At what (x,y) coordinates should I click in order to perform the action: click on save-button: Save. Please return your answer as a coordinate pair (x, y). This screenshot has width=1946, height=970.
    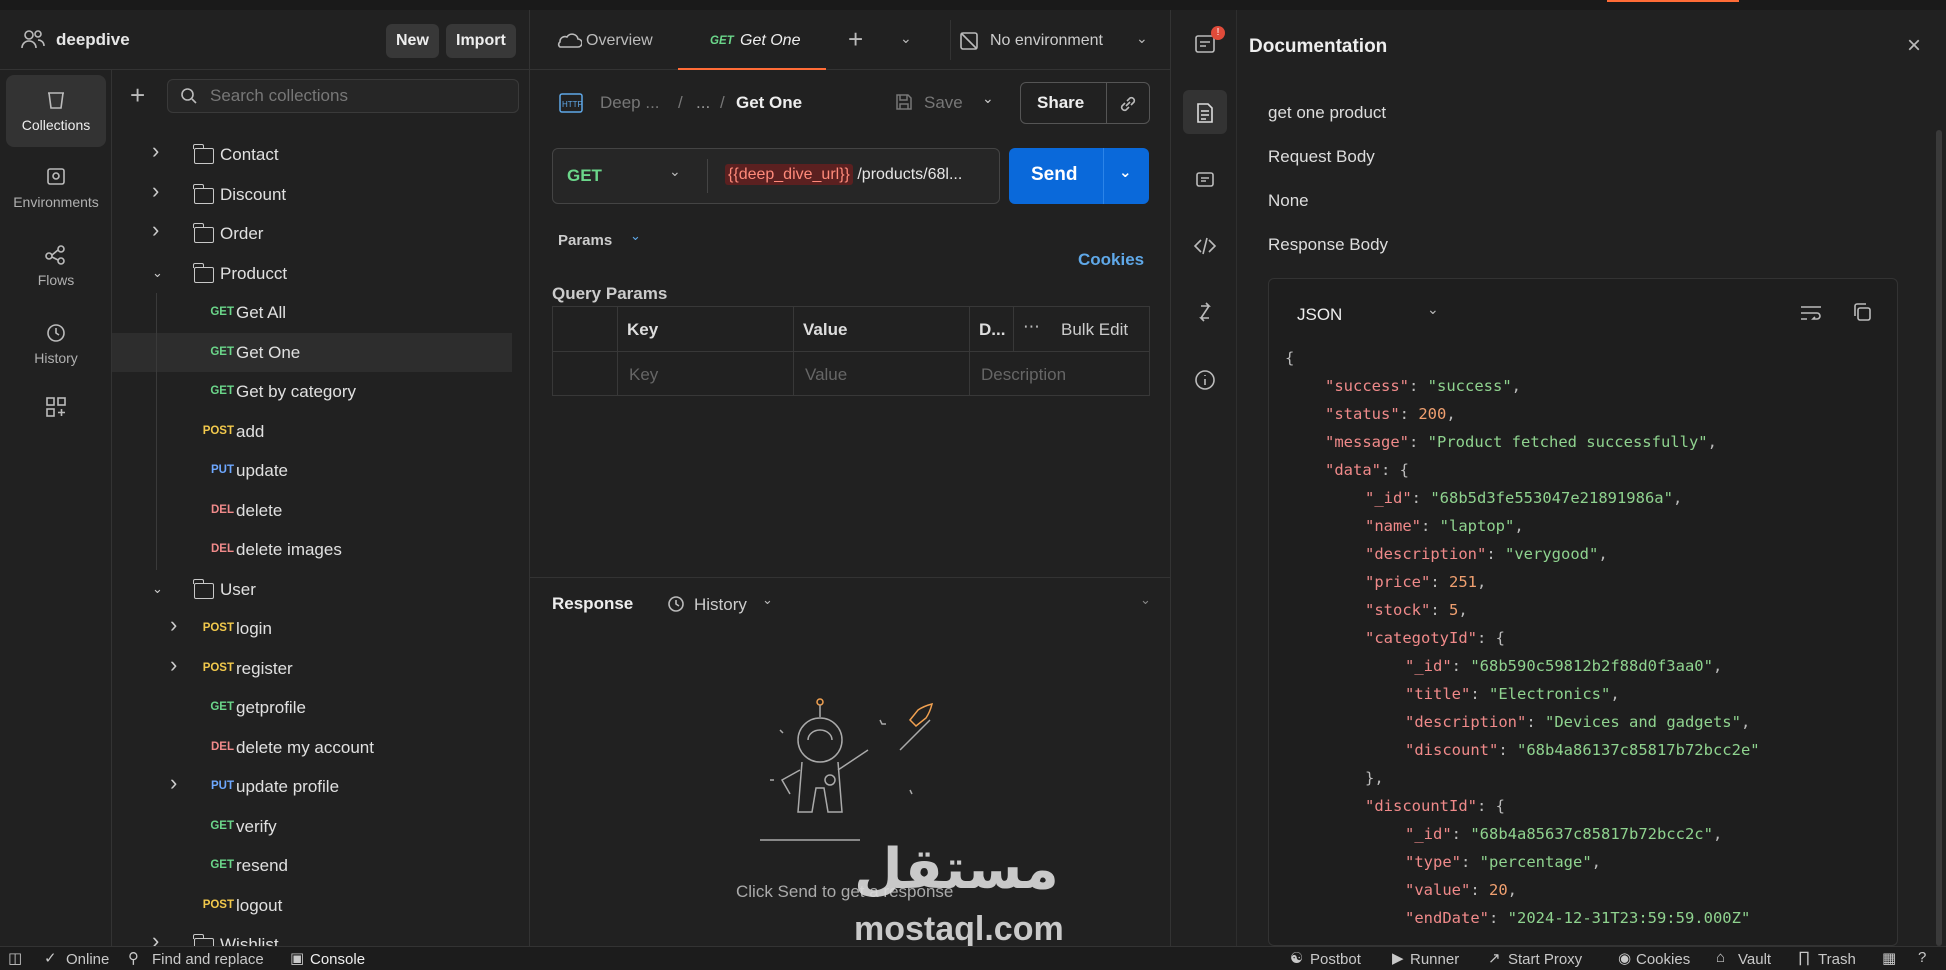
    Looking at the image, I should click on (943, 103).